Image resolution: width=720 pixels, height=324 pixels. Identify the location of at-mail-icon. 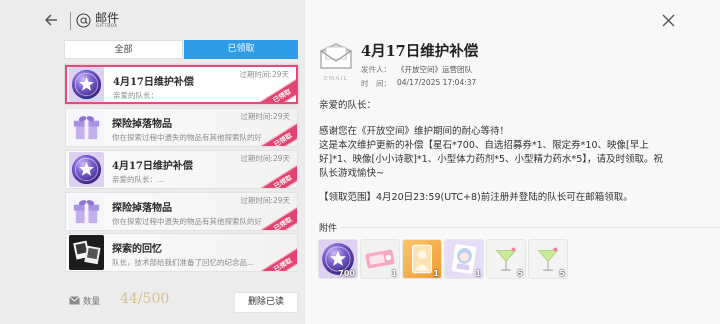
(83, 20).